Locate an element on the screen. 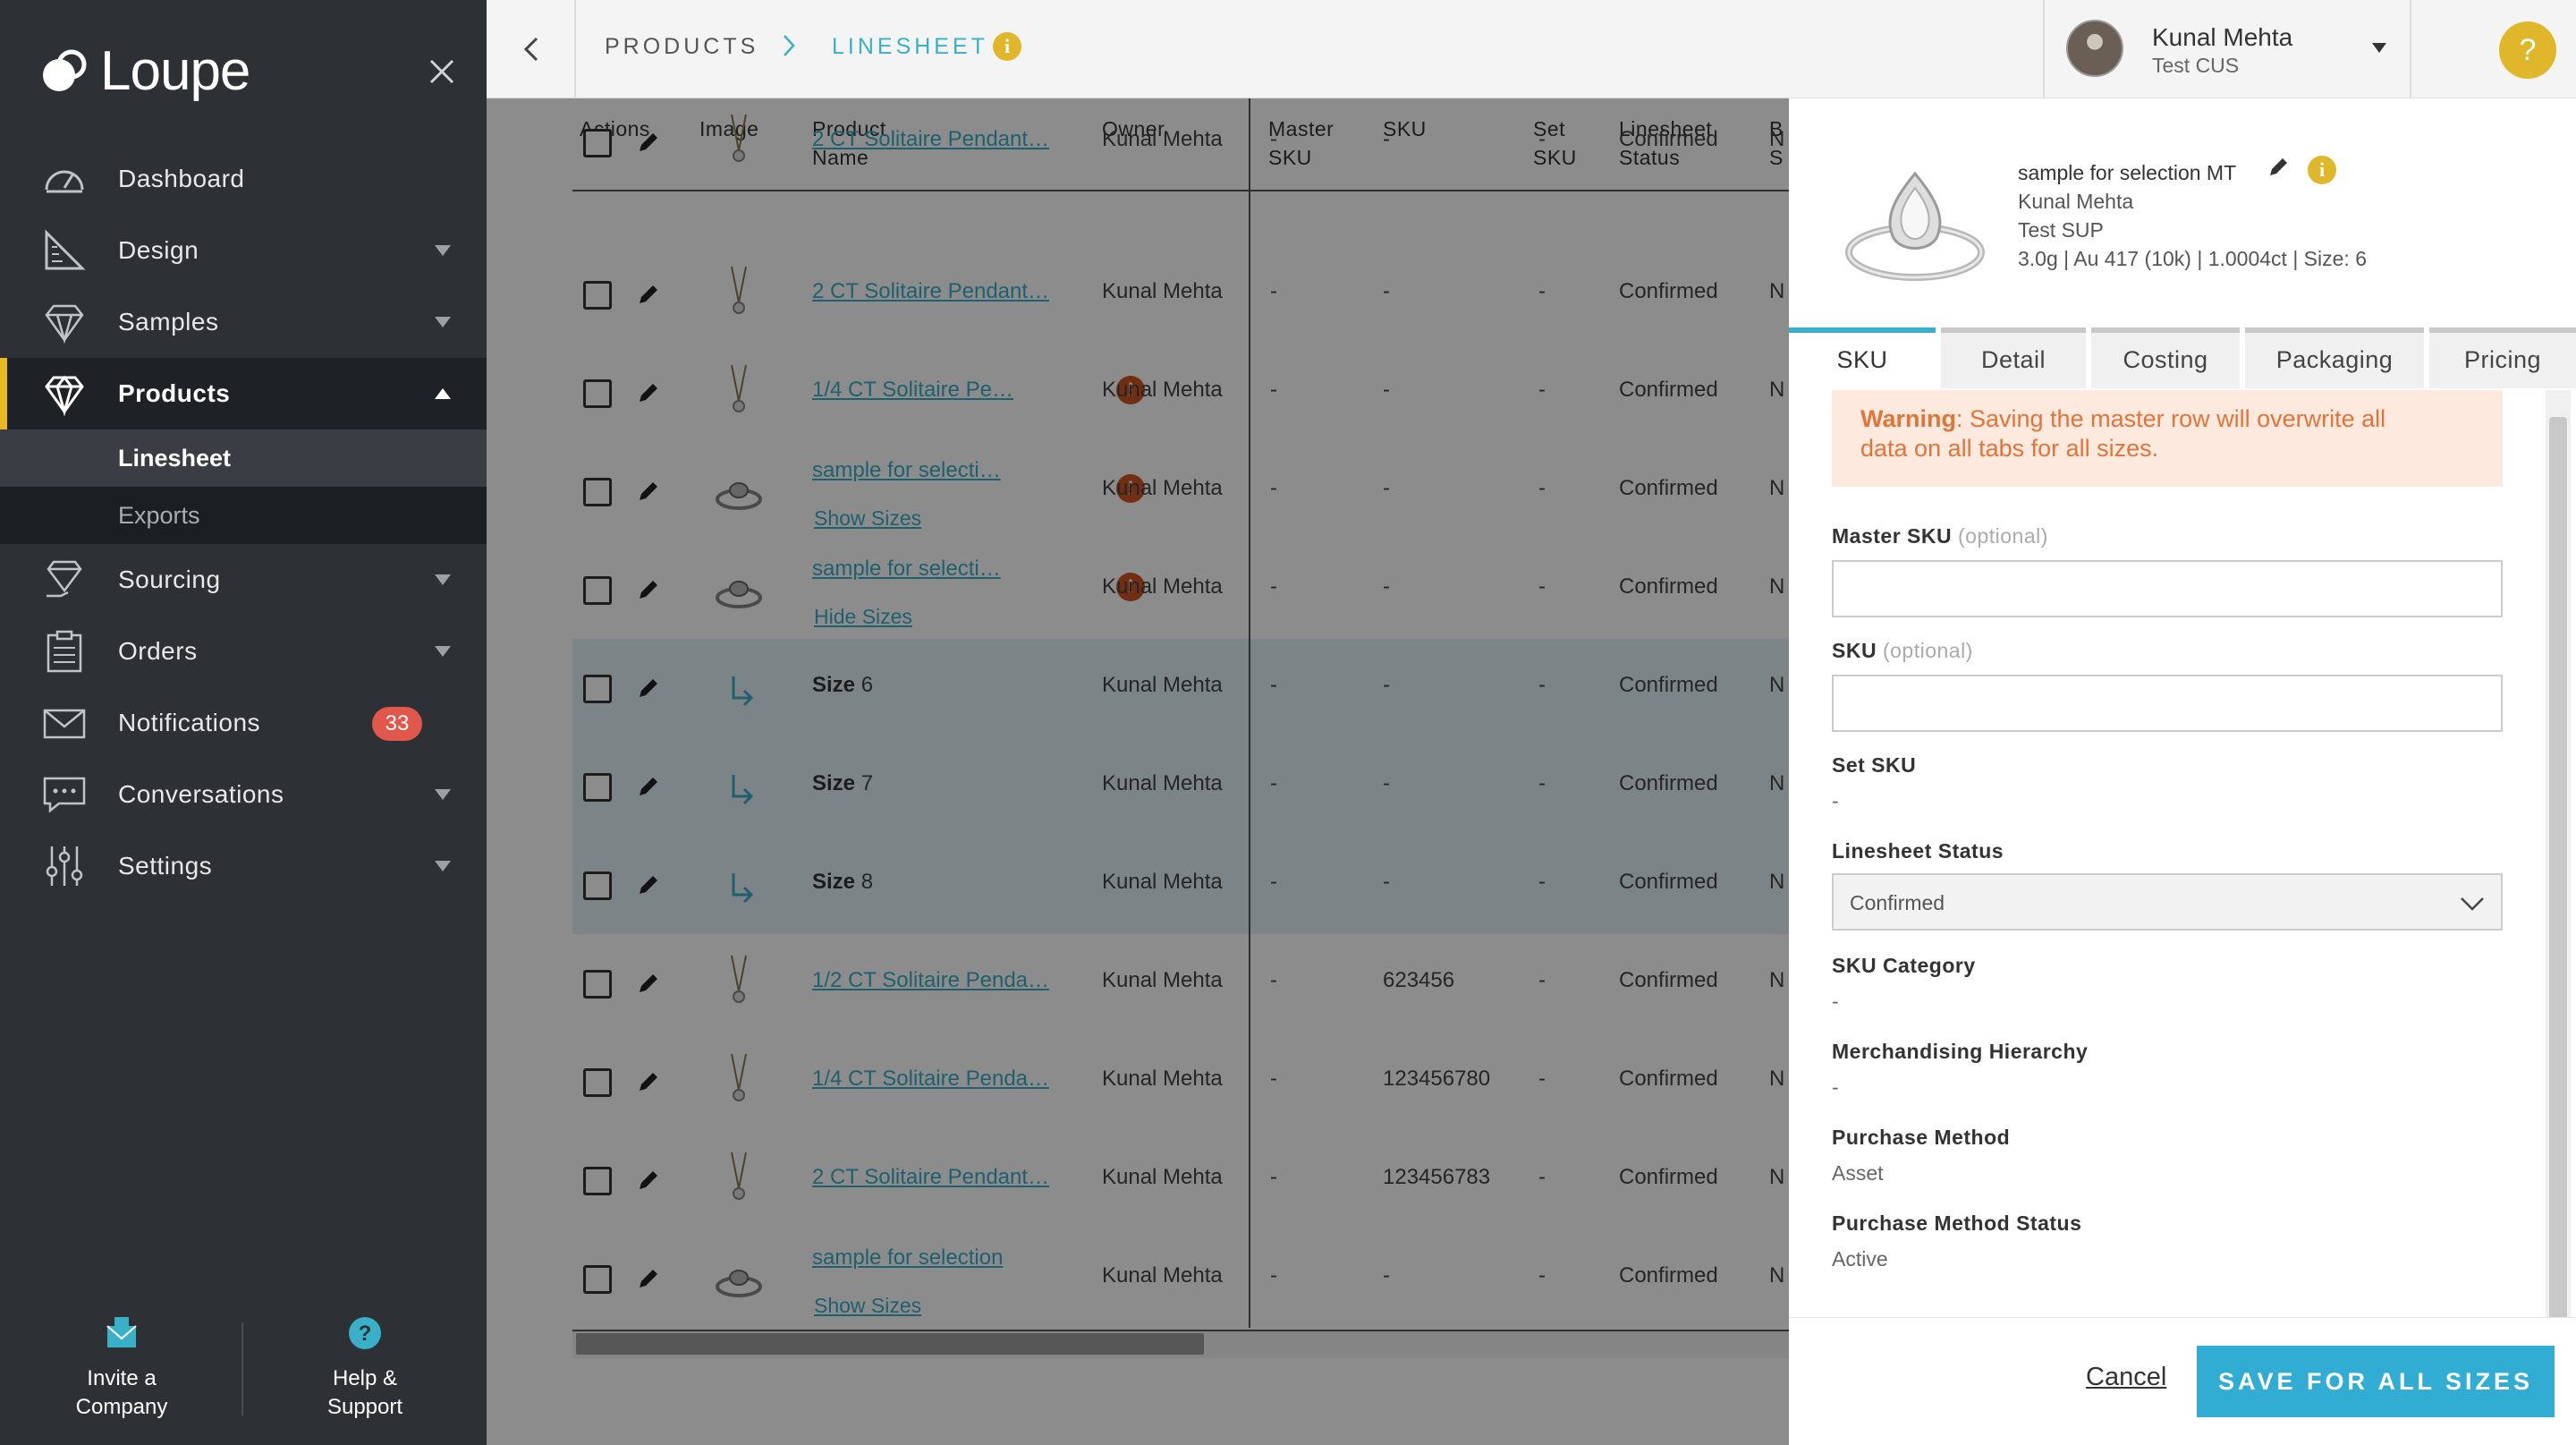 This screenshot has width=2576, height=1445. product-specs: 3.0g | Au 417 (10k) | 1.0004ct | Size: 6 is located at coordinates (2193, 258).